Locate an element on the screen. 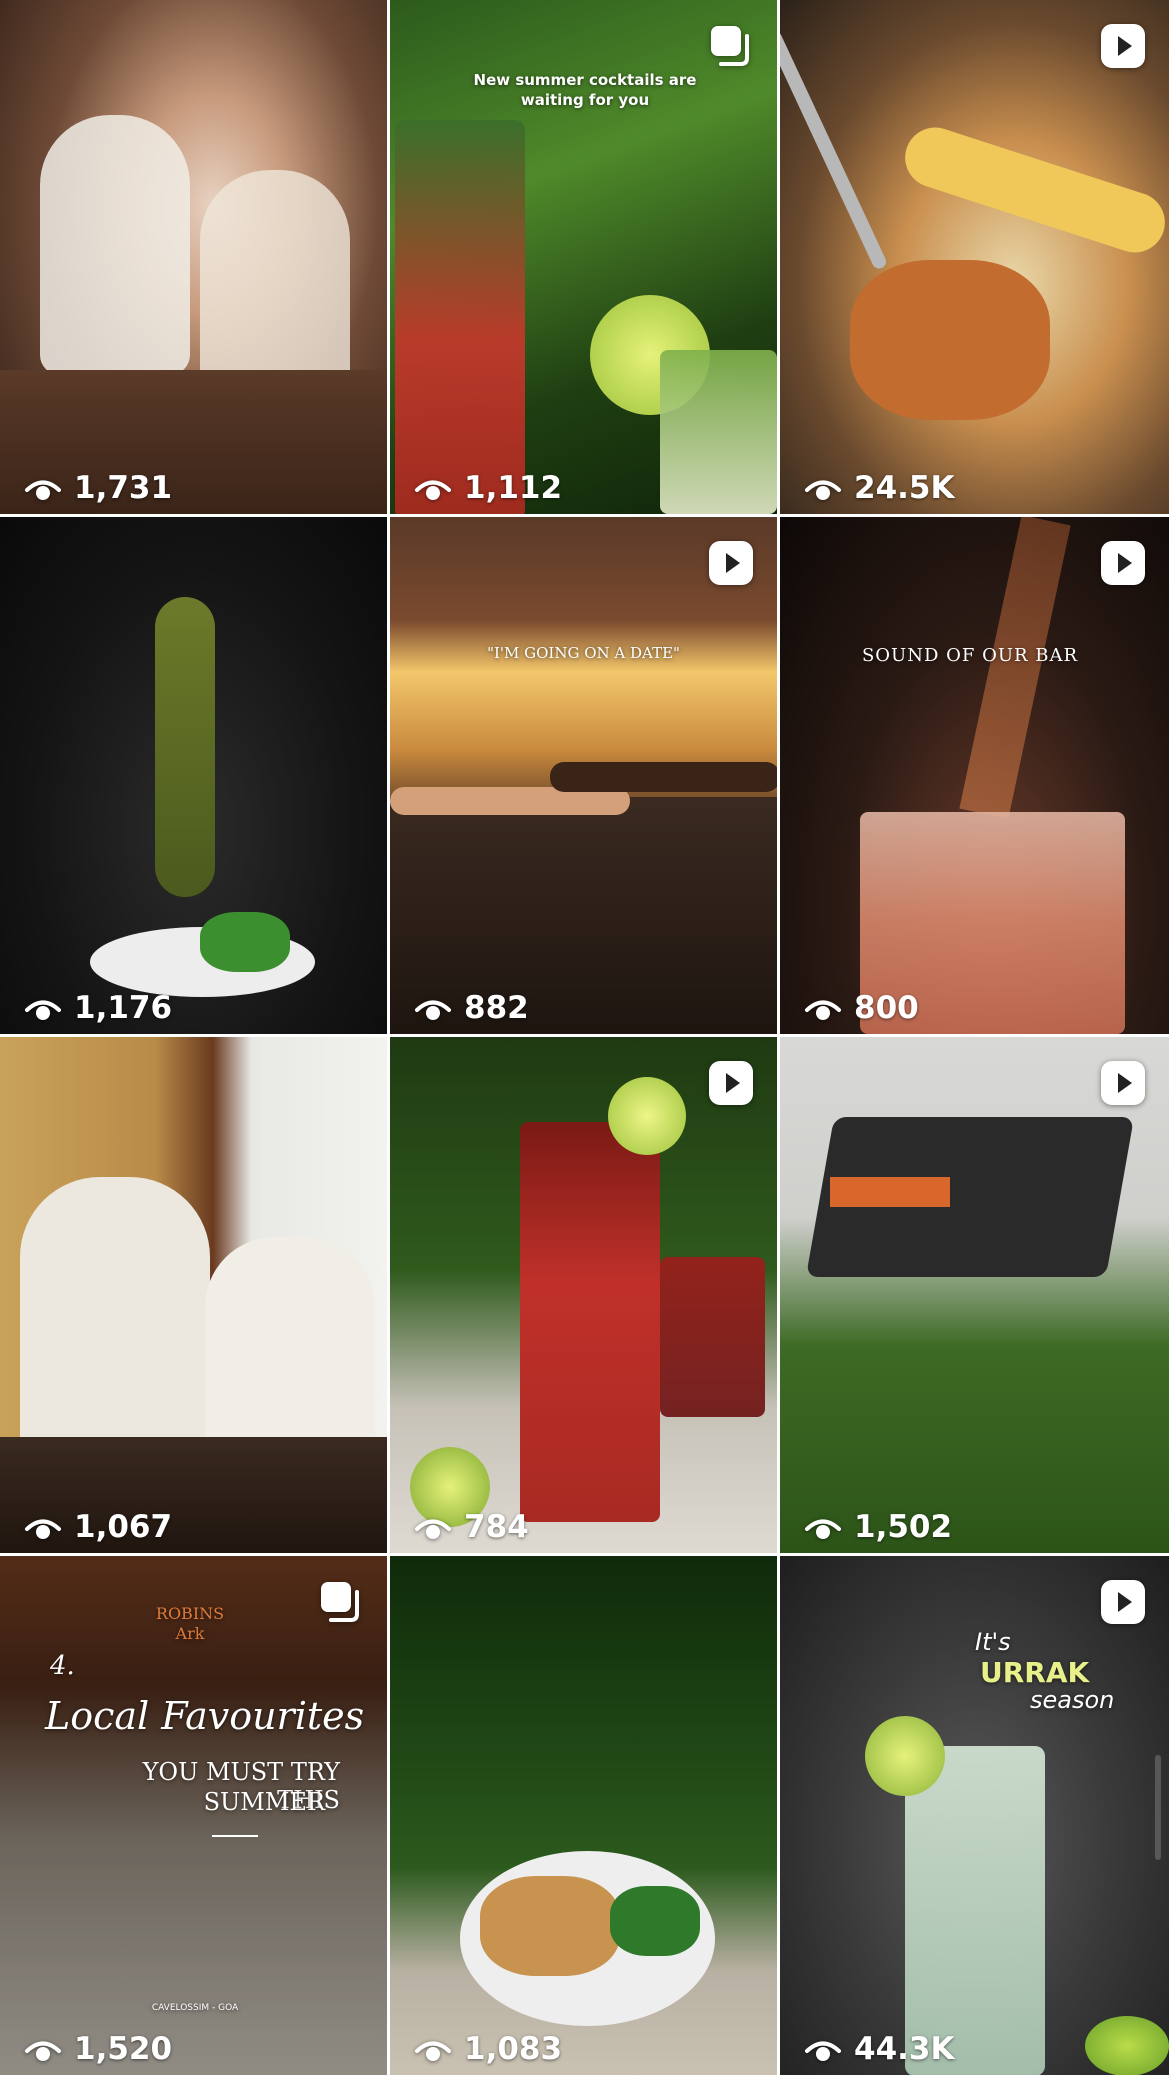 The width and height of the screenshot is (1169, 2075). view-count: 1,083 is located at coordinates (488, 2049).